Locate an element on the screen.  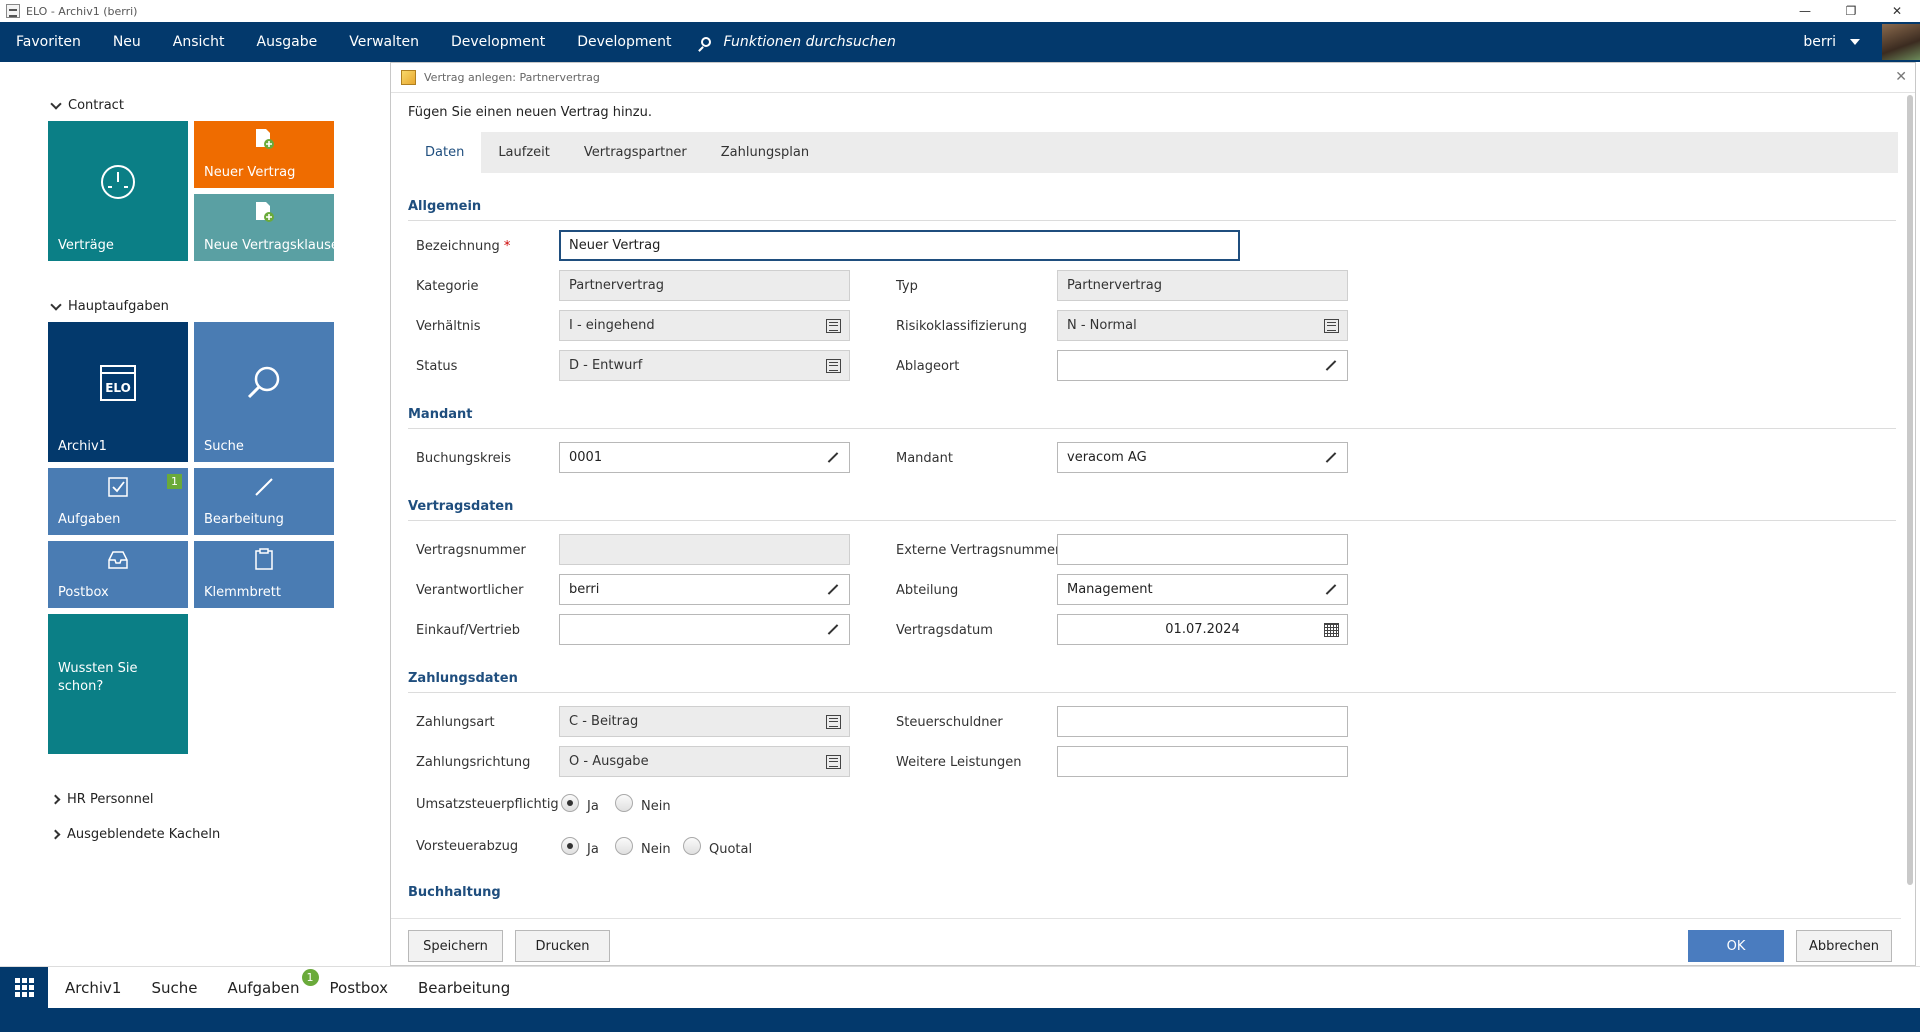
menu-ansicht: Ansicht is located at coordinates (199, 42).